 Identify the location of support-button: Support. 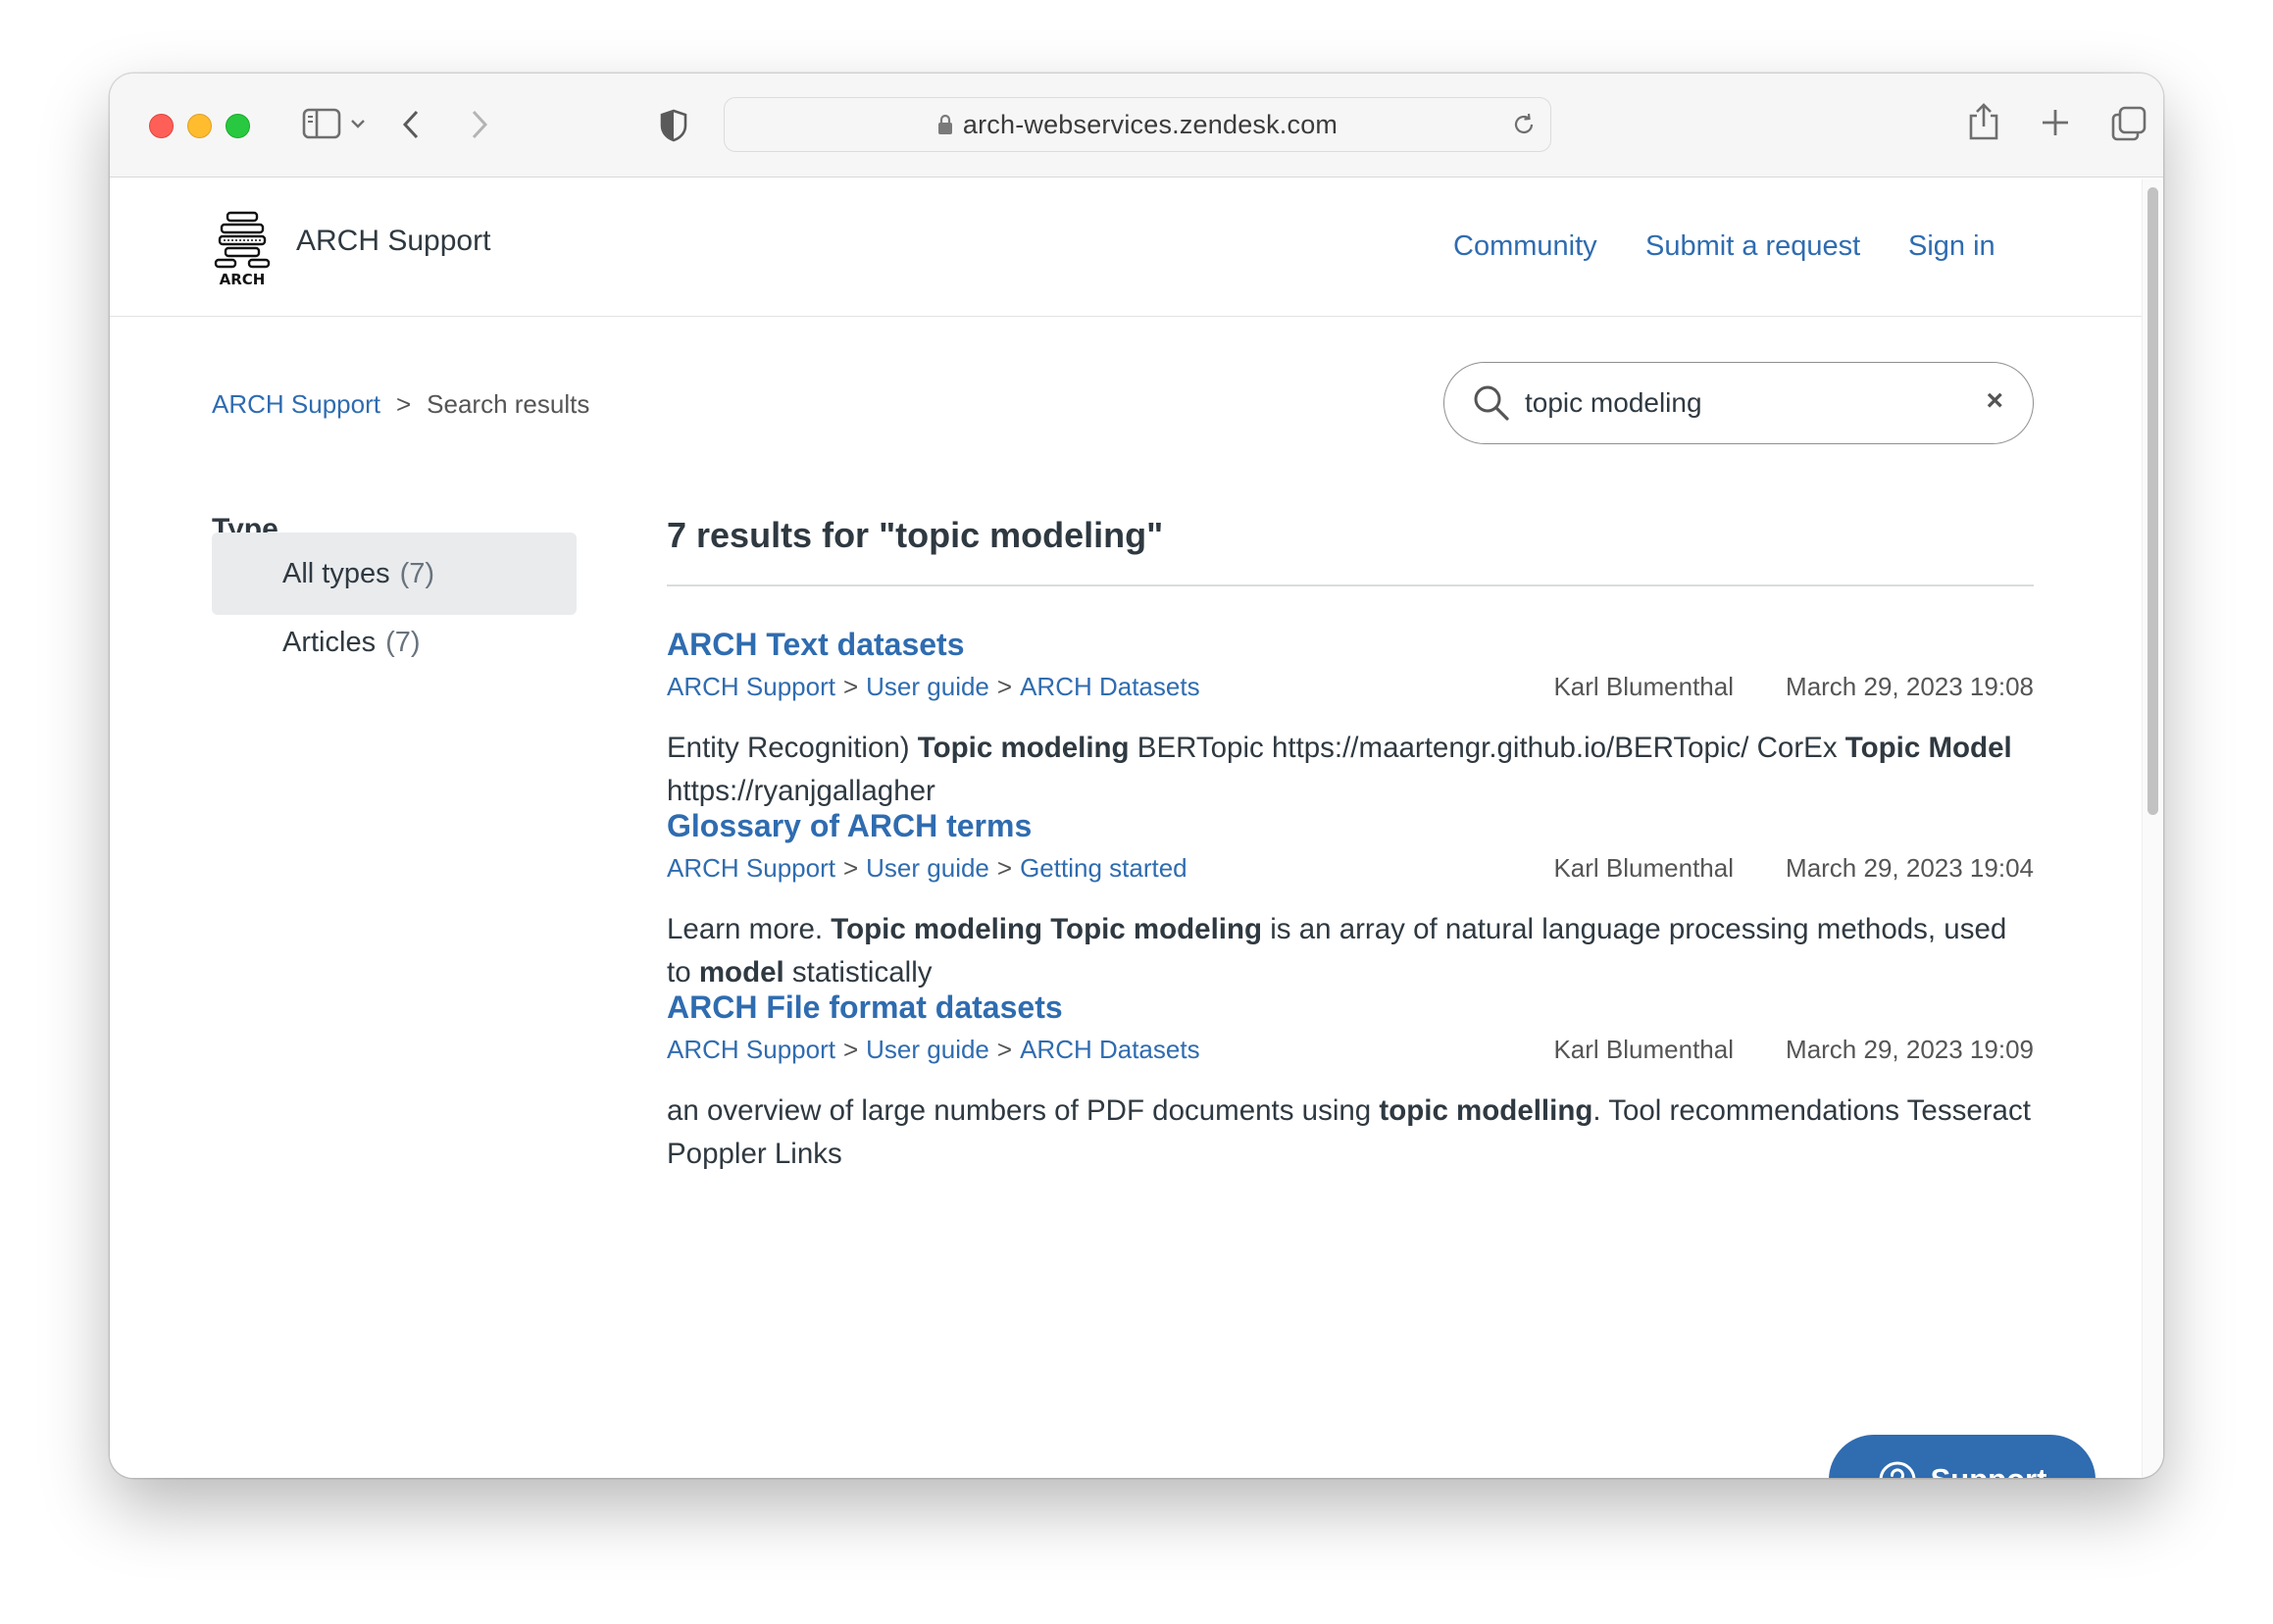
(1962, 1456).